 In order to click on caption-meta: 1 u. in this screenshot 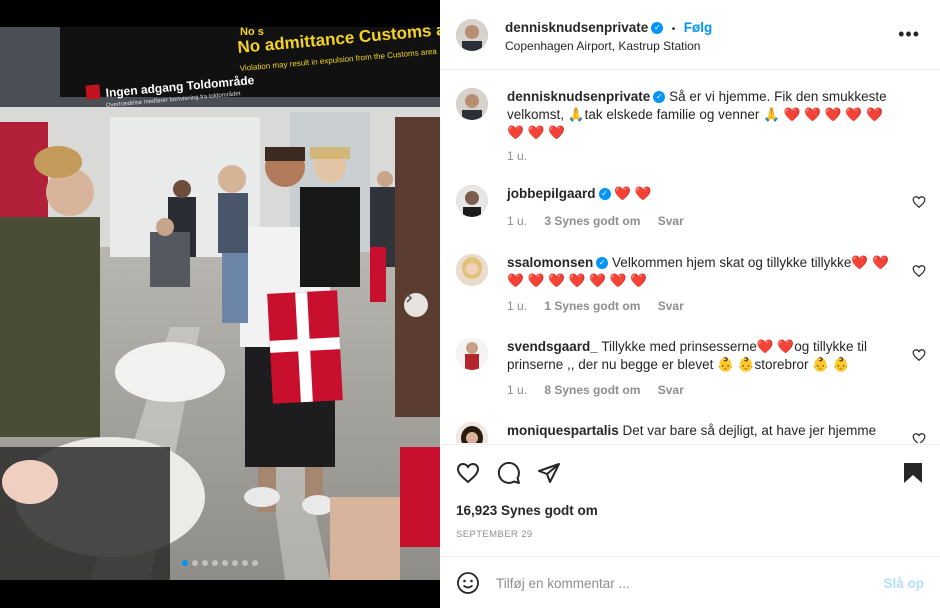, I will do `click(524, 156)`.